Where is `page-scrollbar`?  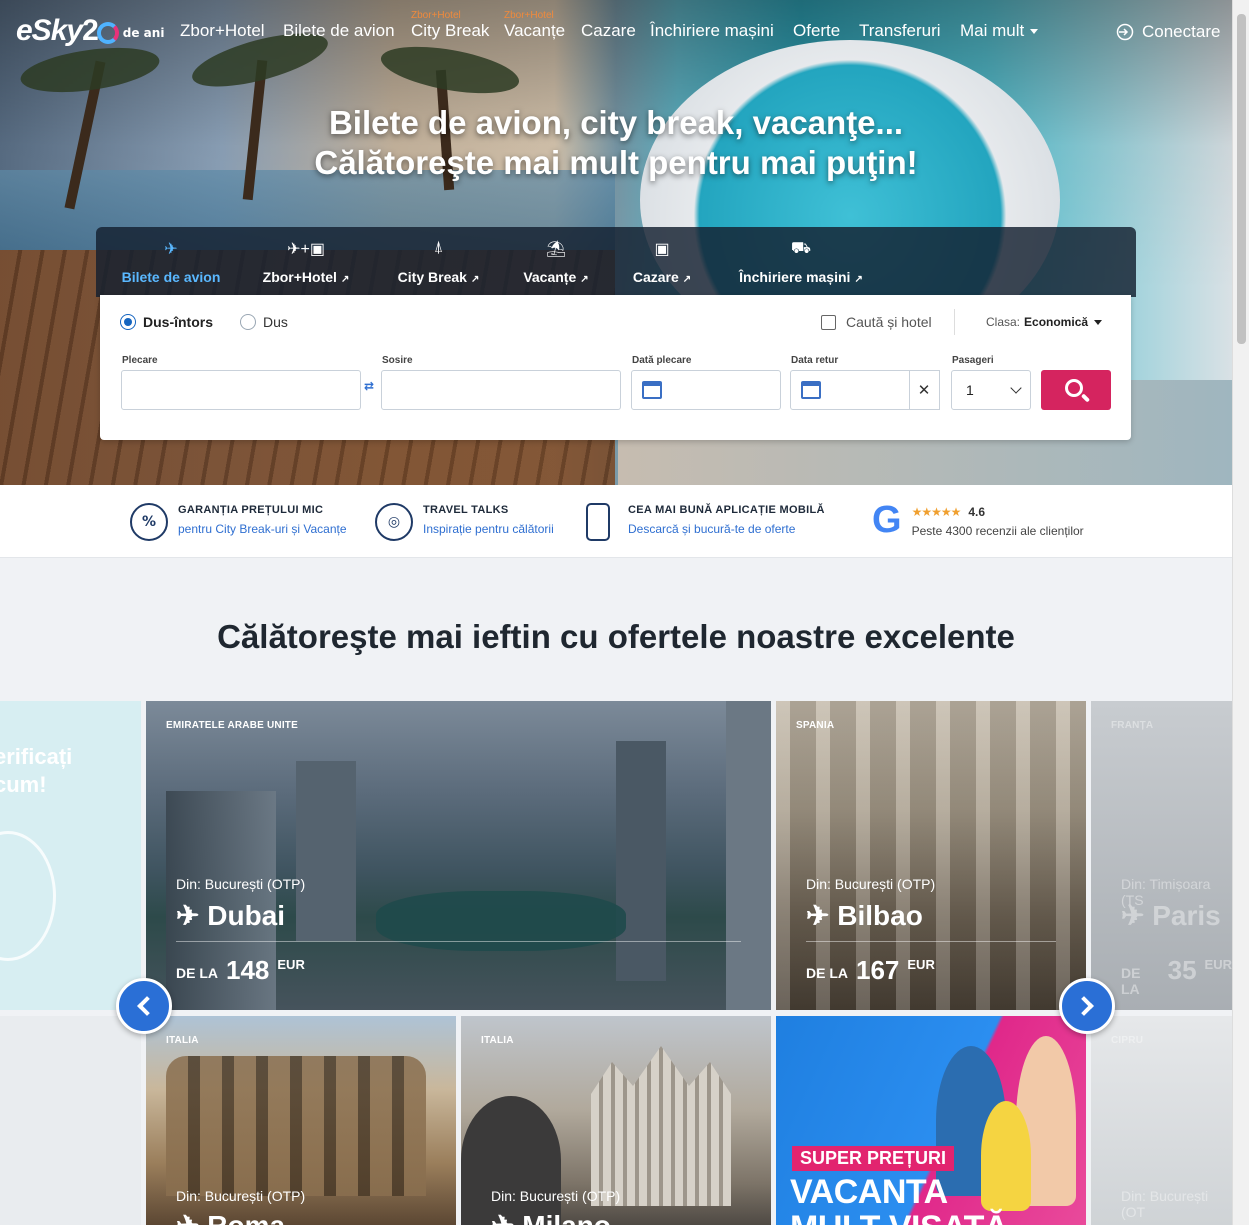 page-scrollbar is located at coordinates (1240, 612).